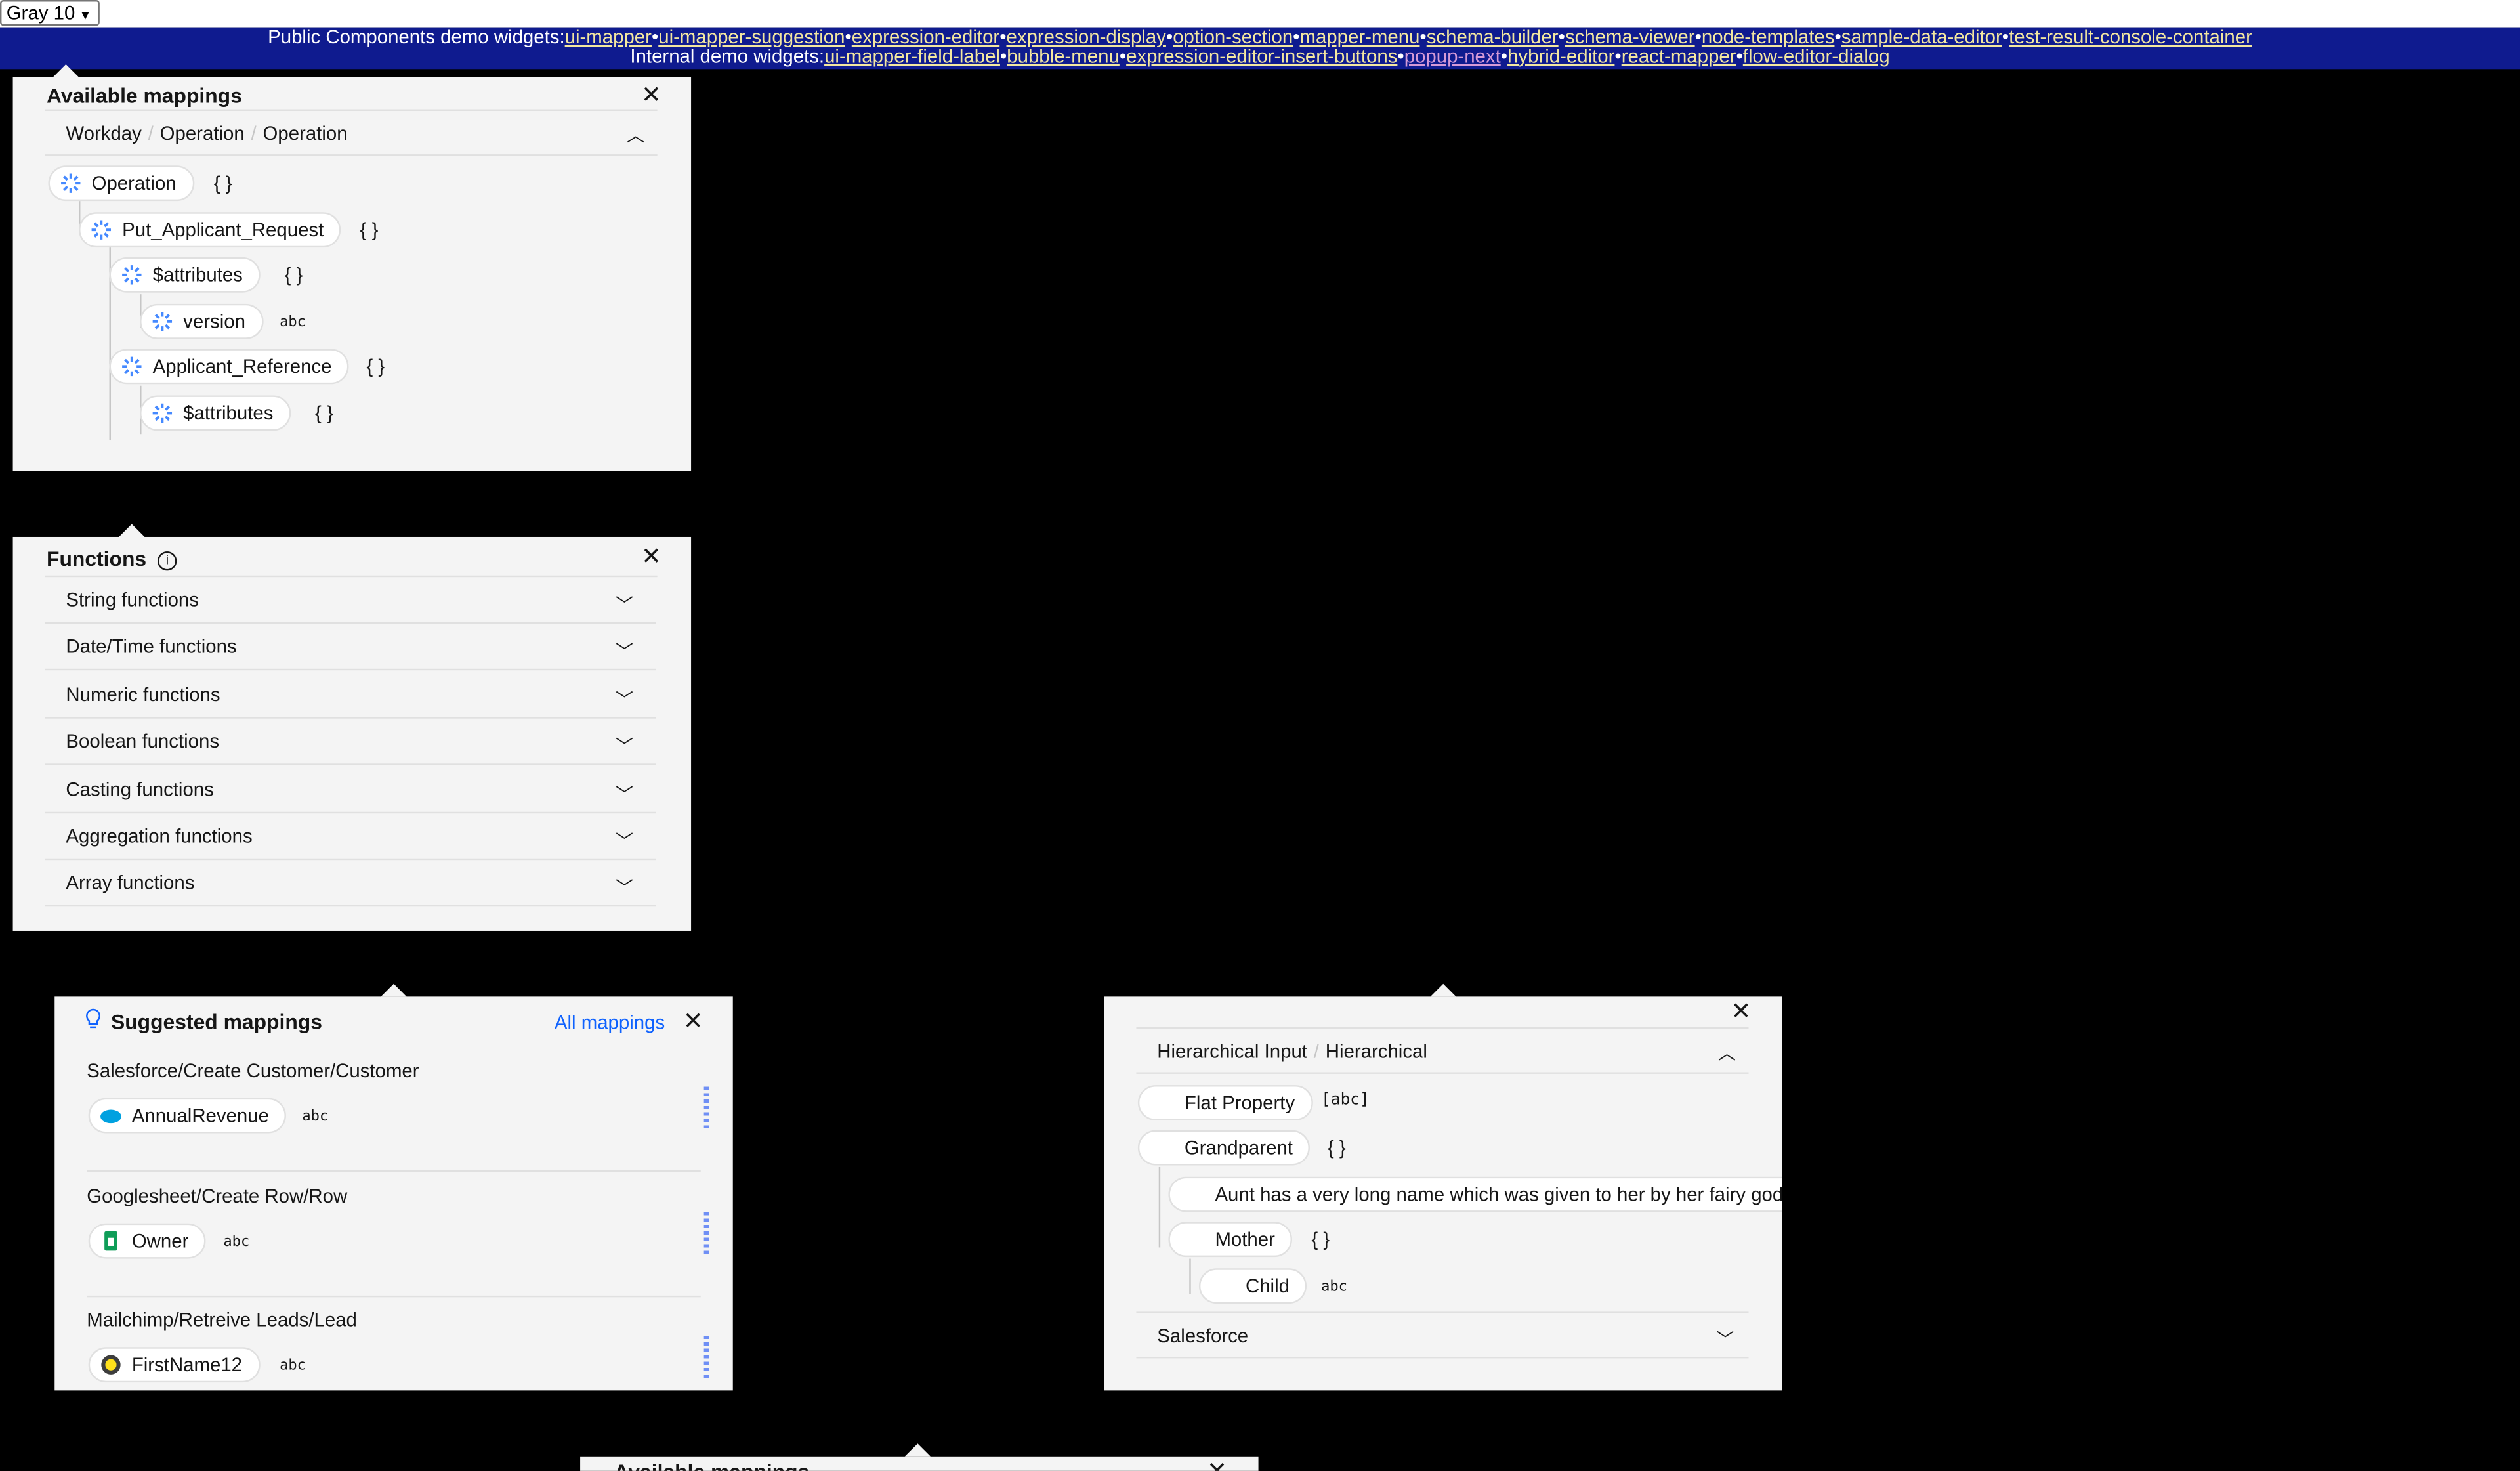 This screenshot has width=2520, height=1471. I want to click on mailchimp-icon, so click(111, 1365).